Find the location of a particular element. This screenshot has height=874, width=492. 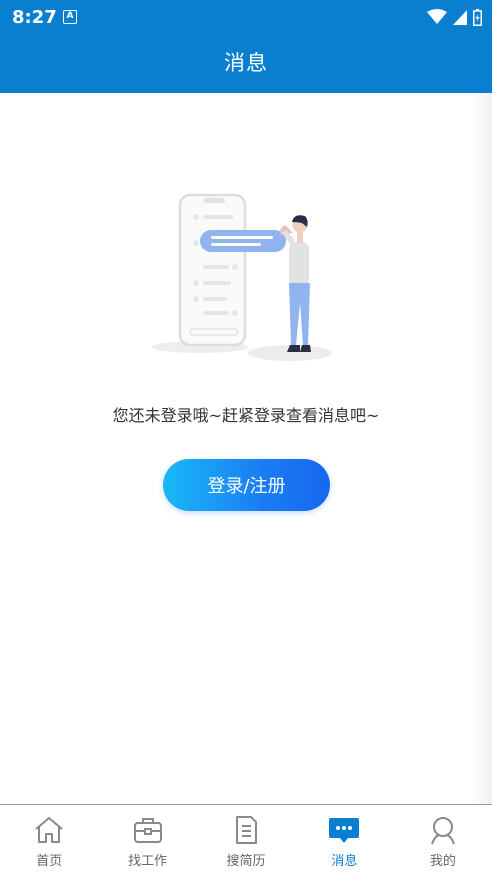

tab-profile-label: 我的 is located at coordinates (442, 861).